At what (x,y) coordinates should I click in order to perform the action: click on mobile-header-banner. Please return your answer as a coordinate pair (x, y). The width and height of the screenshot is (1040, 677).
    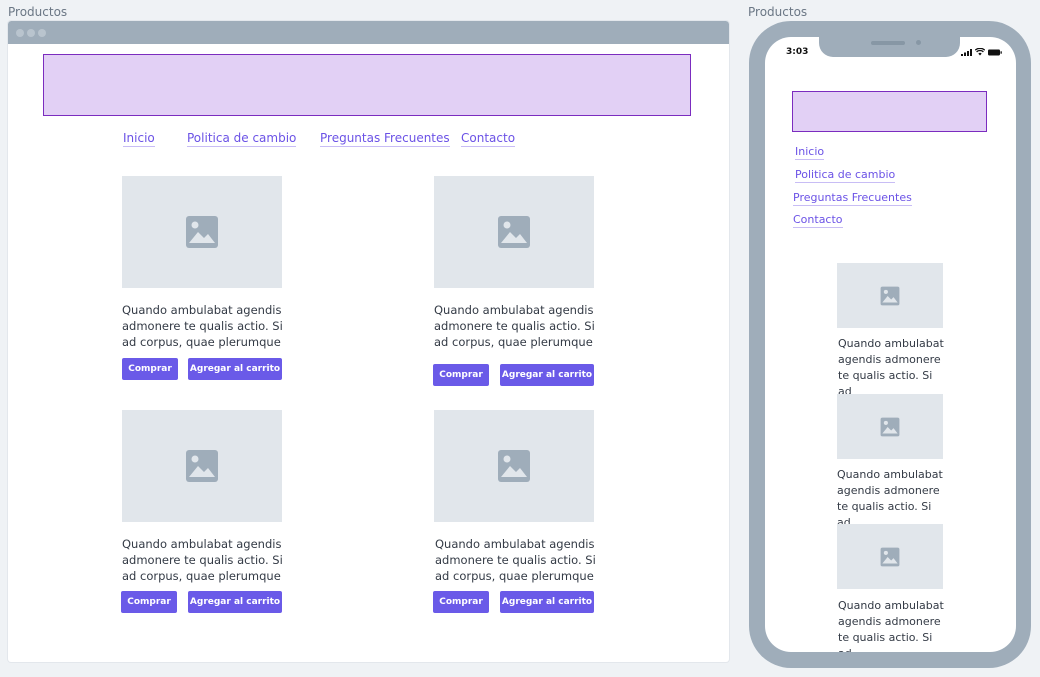
    Looking at the image, I should click on (889, 111).